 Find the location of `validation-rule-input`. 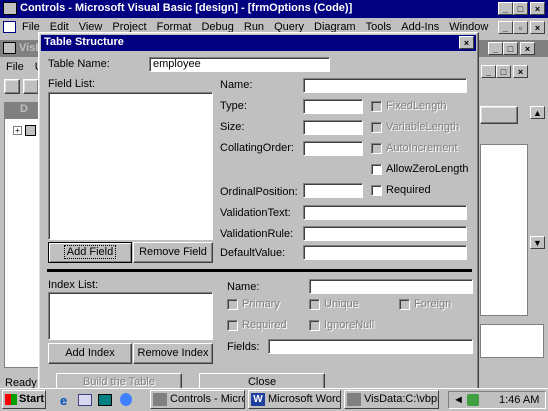

validation-rule-input is located at coordinates (385, 233).